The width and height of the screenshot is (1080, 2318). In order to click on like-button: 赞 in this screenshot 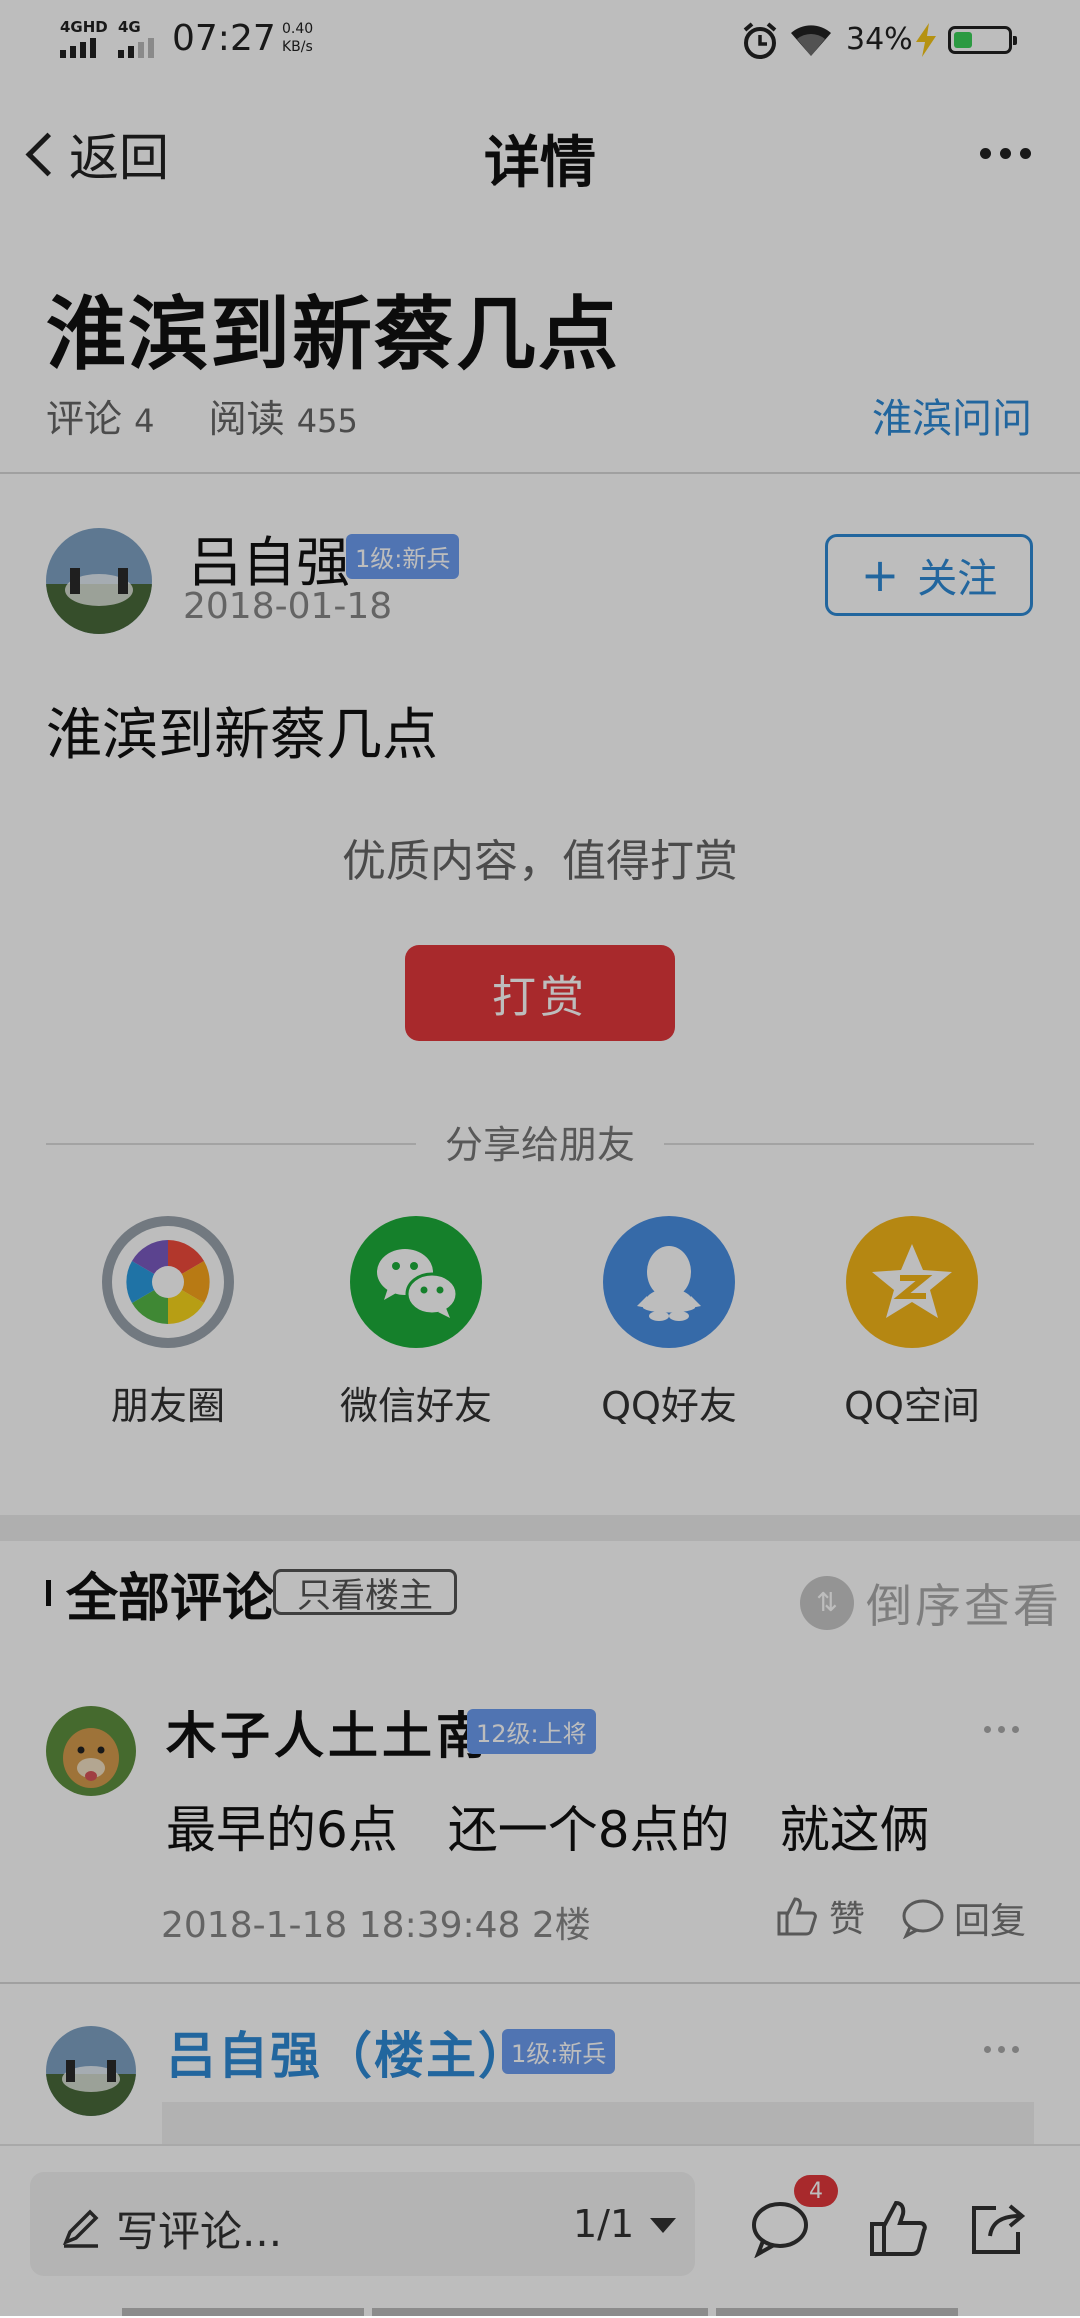, I will do `click(820, 1916)`.